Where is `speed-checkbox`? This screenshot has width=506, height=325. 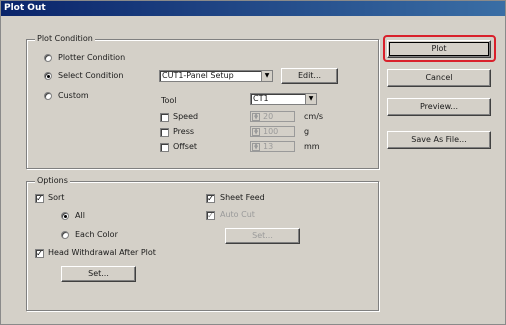 speed-checkbox is located at coordinates (164, 117).